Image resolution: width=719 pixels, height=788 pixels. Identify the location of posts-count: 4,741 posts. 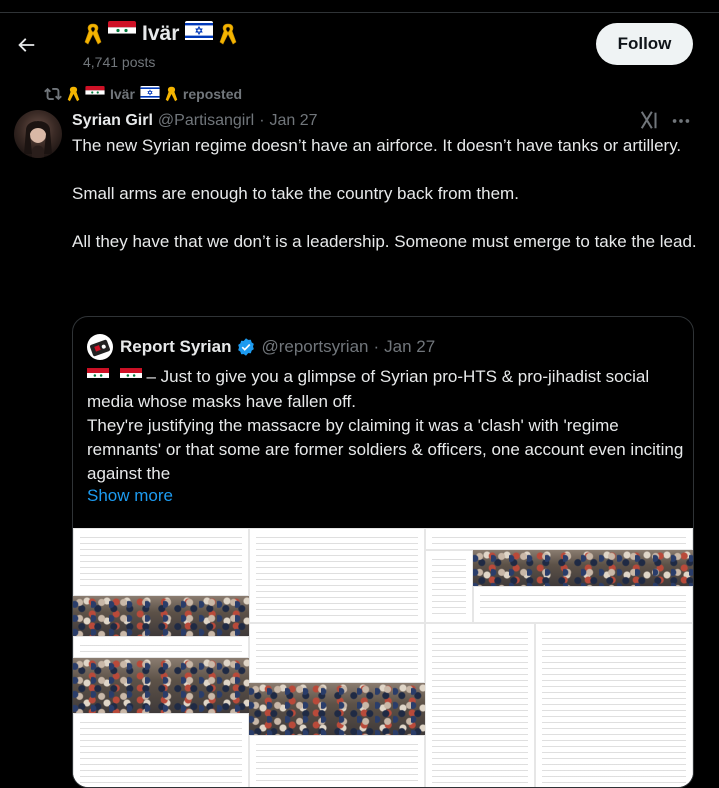
(119, 62).